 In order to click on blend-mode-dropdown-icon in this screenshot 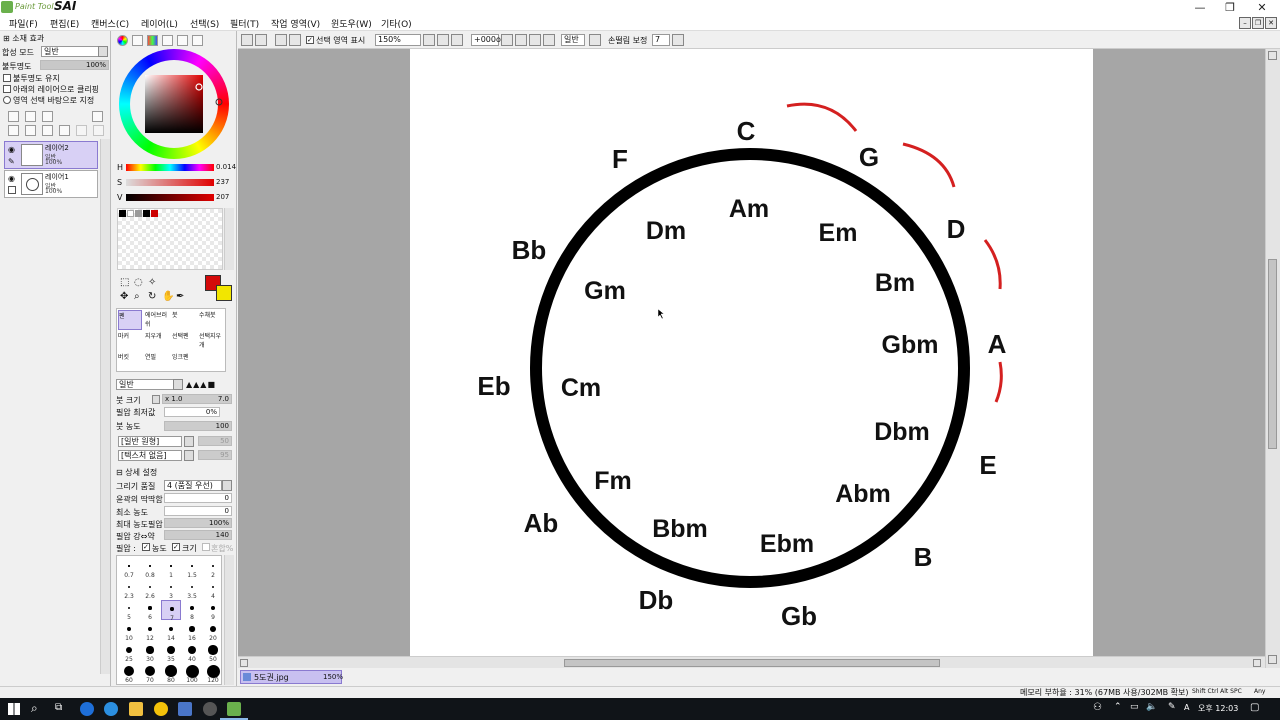, I will do `click(103, 51)`.